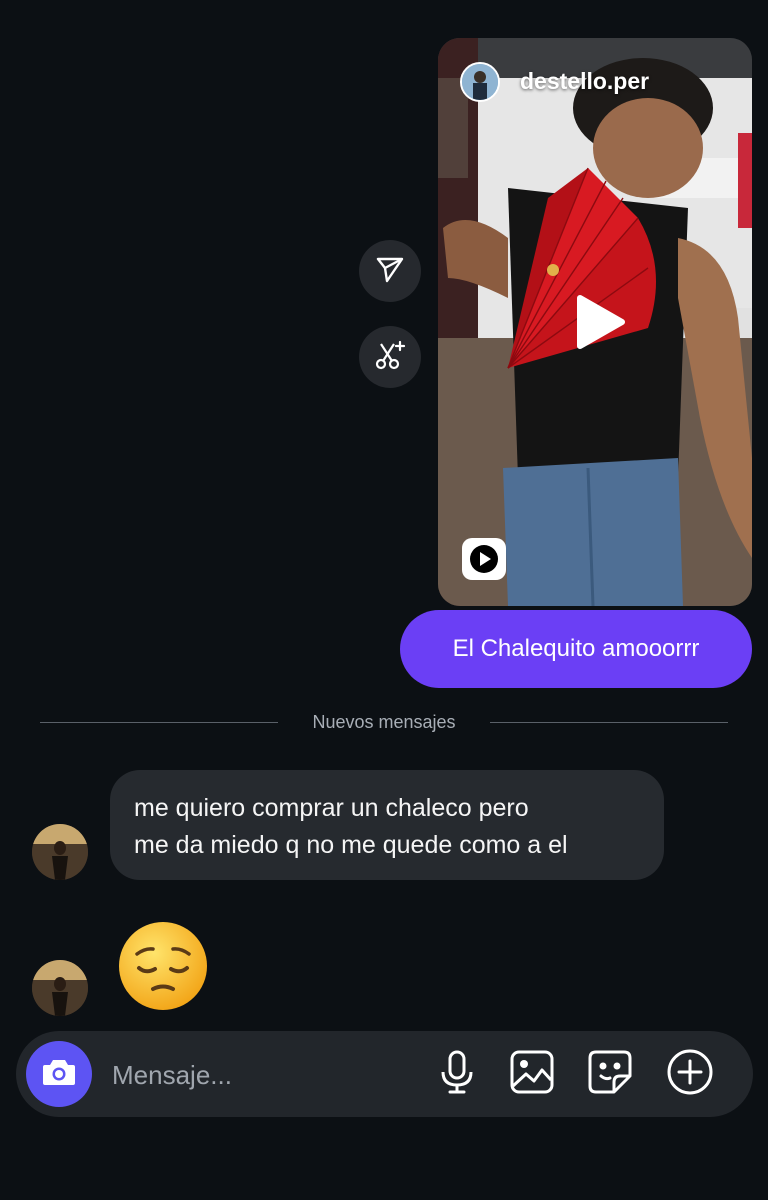  What do you see at coordinates (598, 322) in the screenshot?
I see `play-icon` at bounding box center [598, 322].